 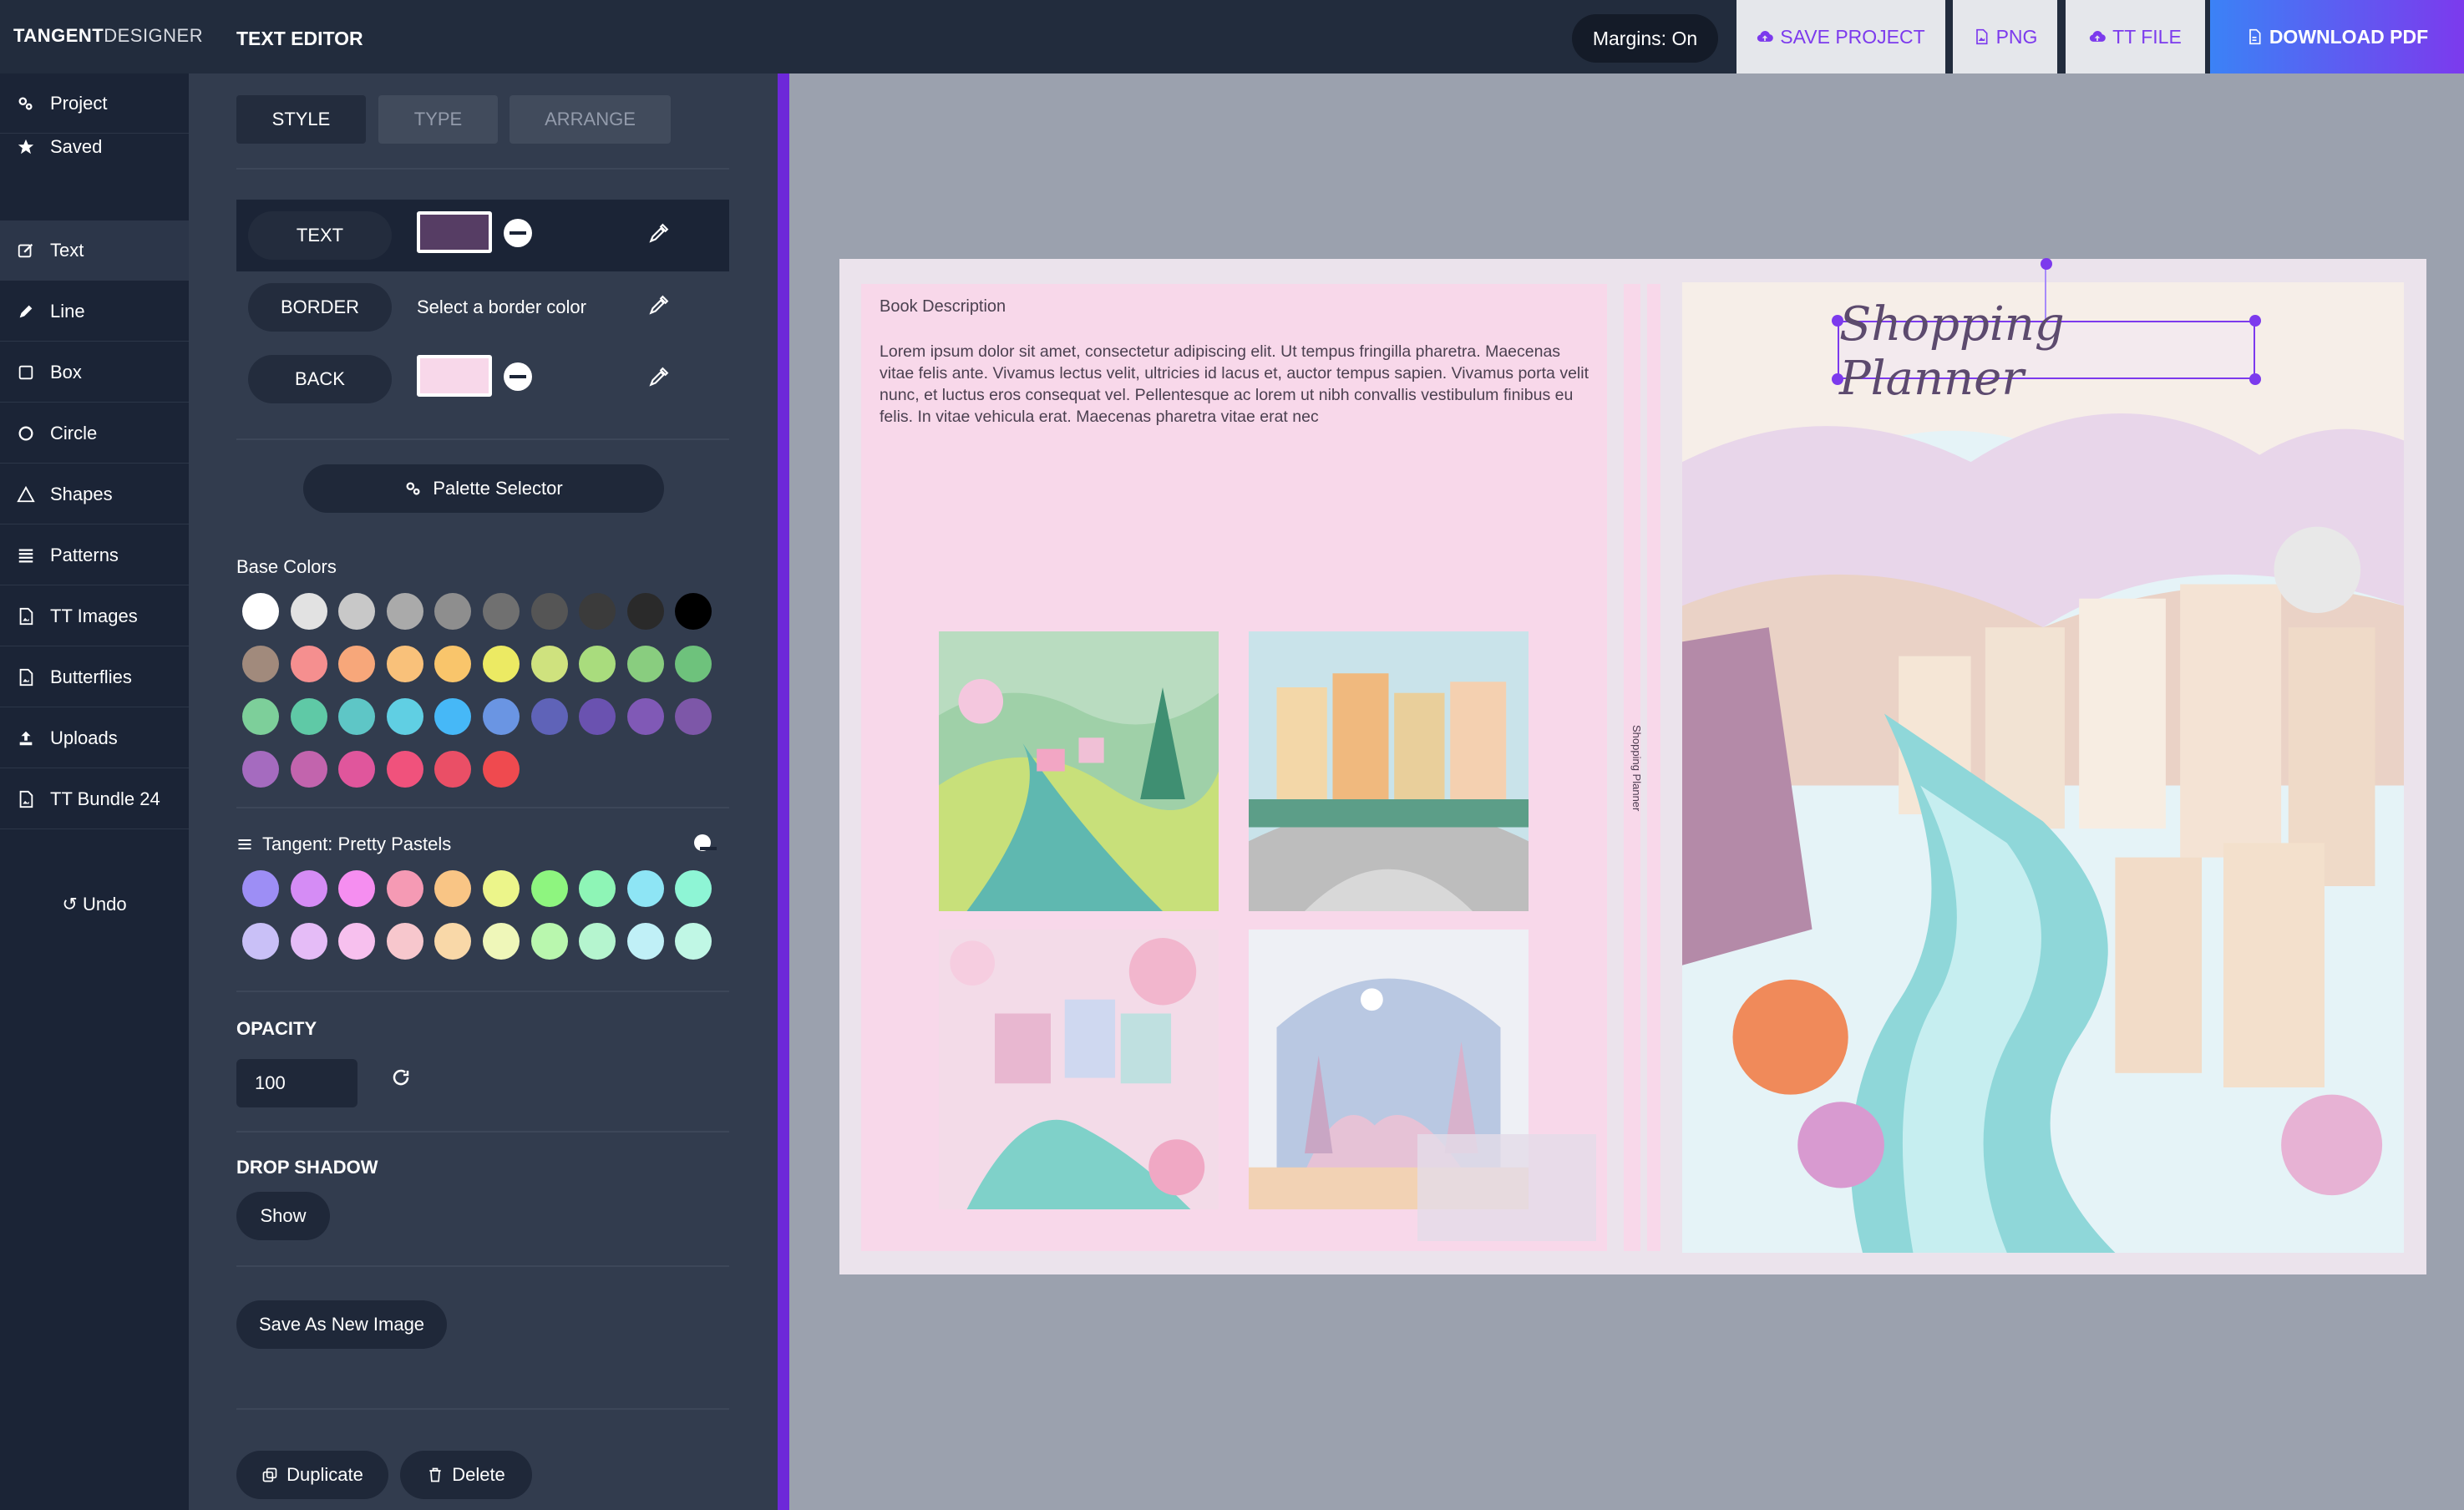 I want to click on image-placeholder, so click(x=1507, y=1188).